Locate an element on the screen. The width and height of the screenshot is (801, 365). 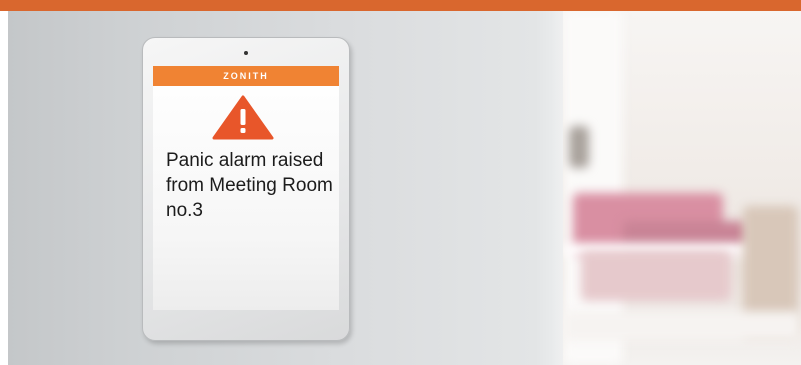
alarm-message-line-1: Panic alarm raised is located at coordinates (245, 160).